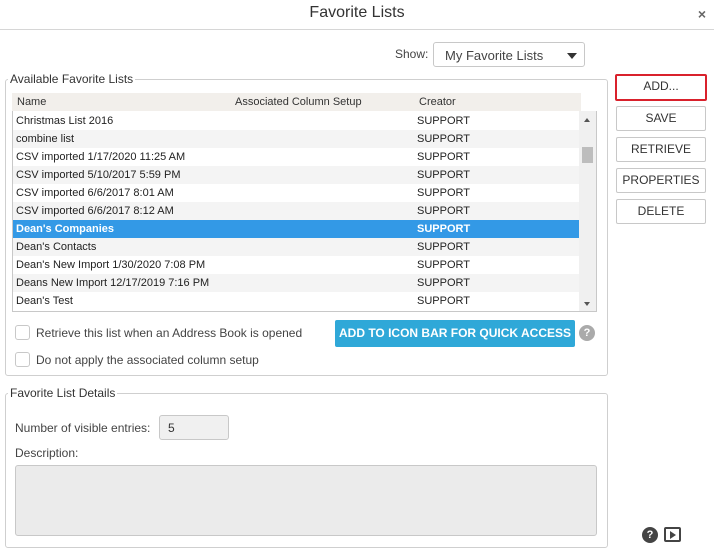 The height and width of the screenshot is (548, 714). I want to click on scroll-up-icon, so click(587, 120).